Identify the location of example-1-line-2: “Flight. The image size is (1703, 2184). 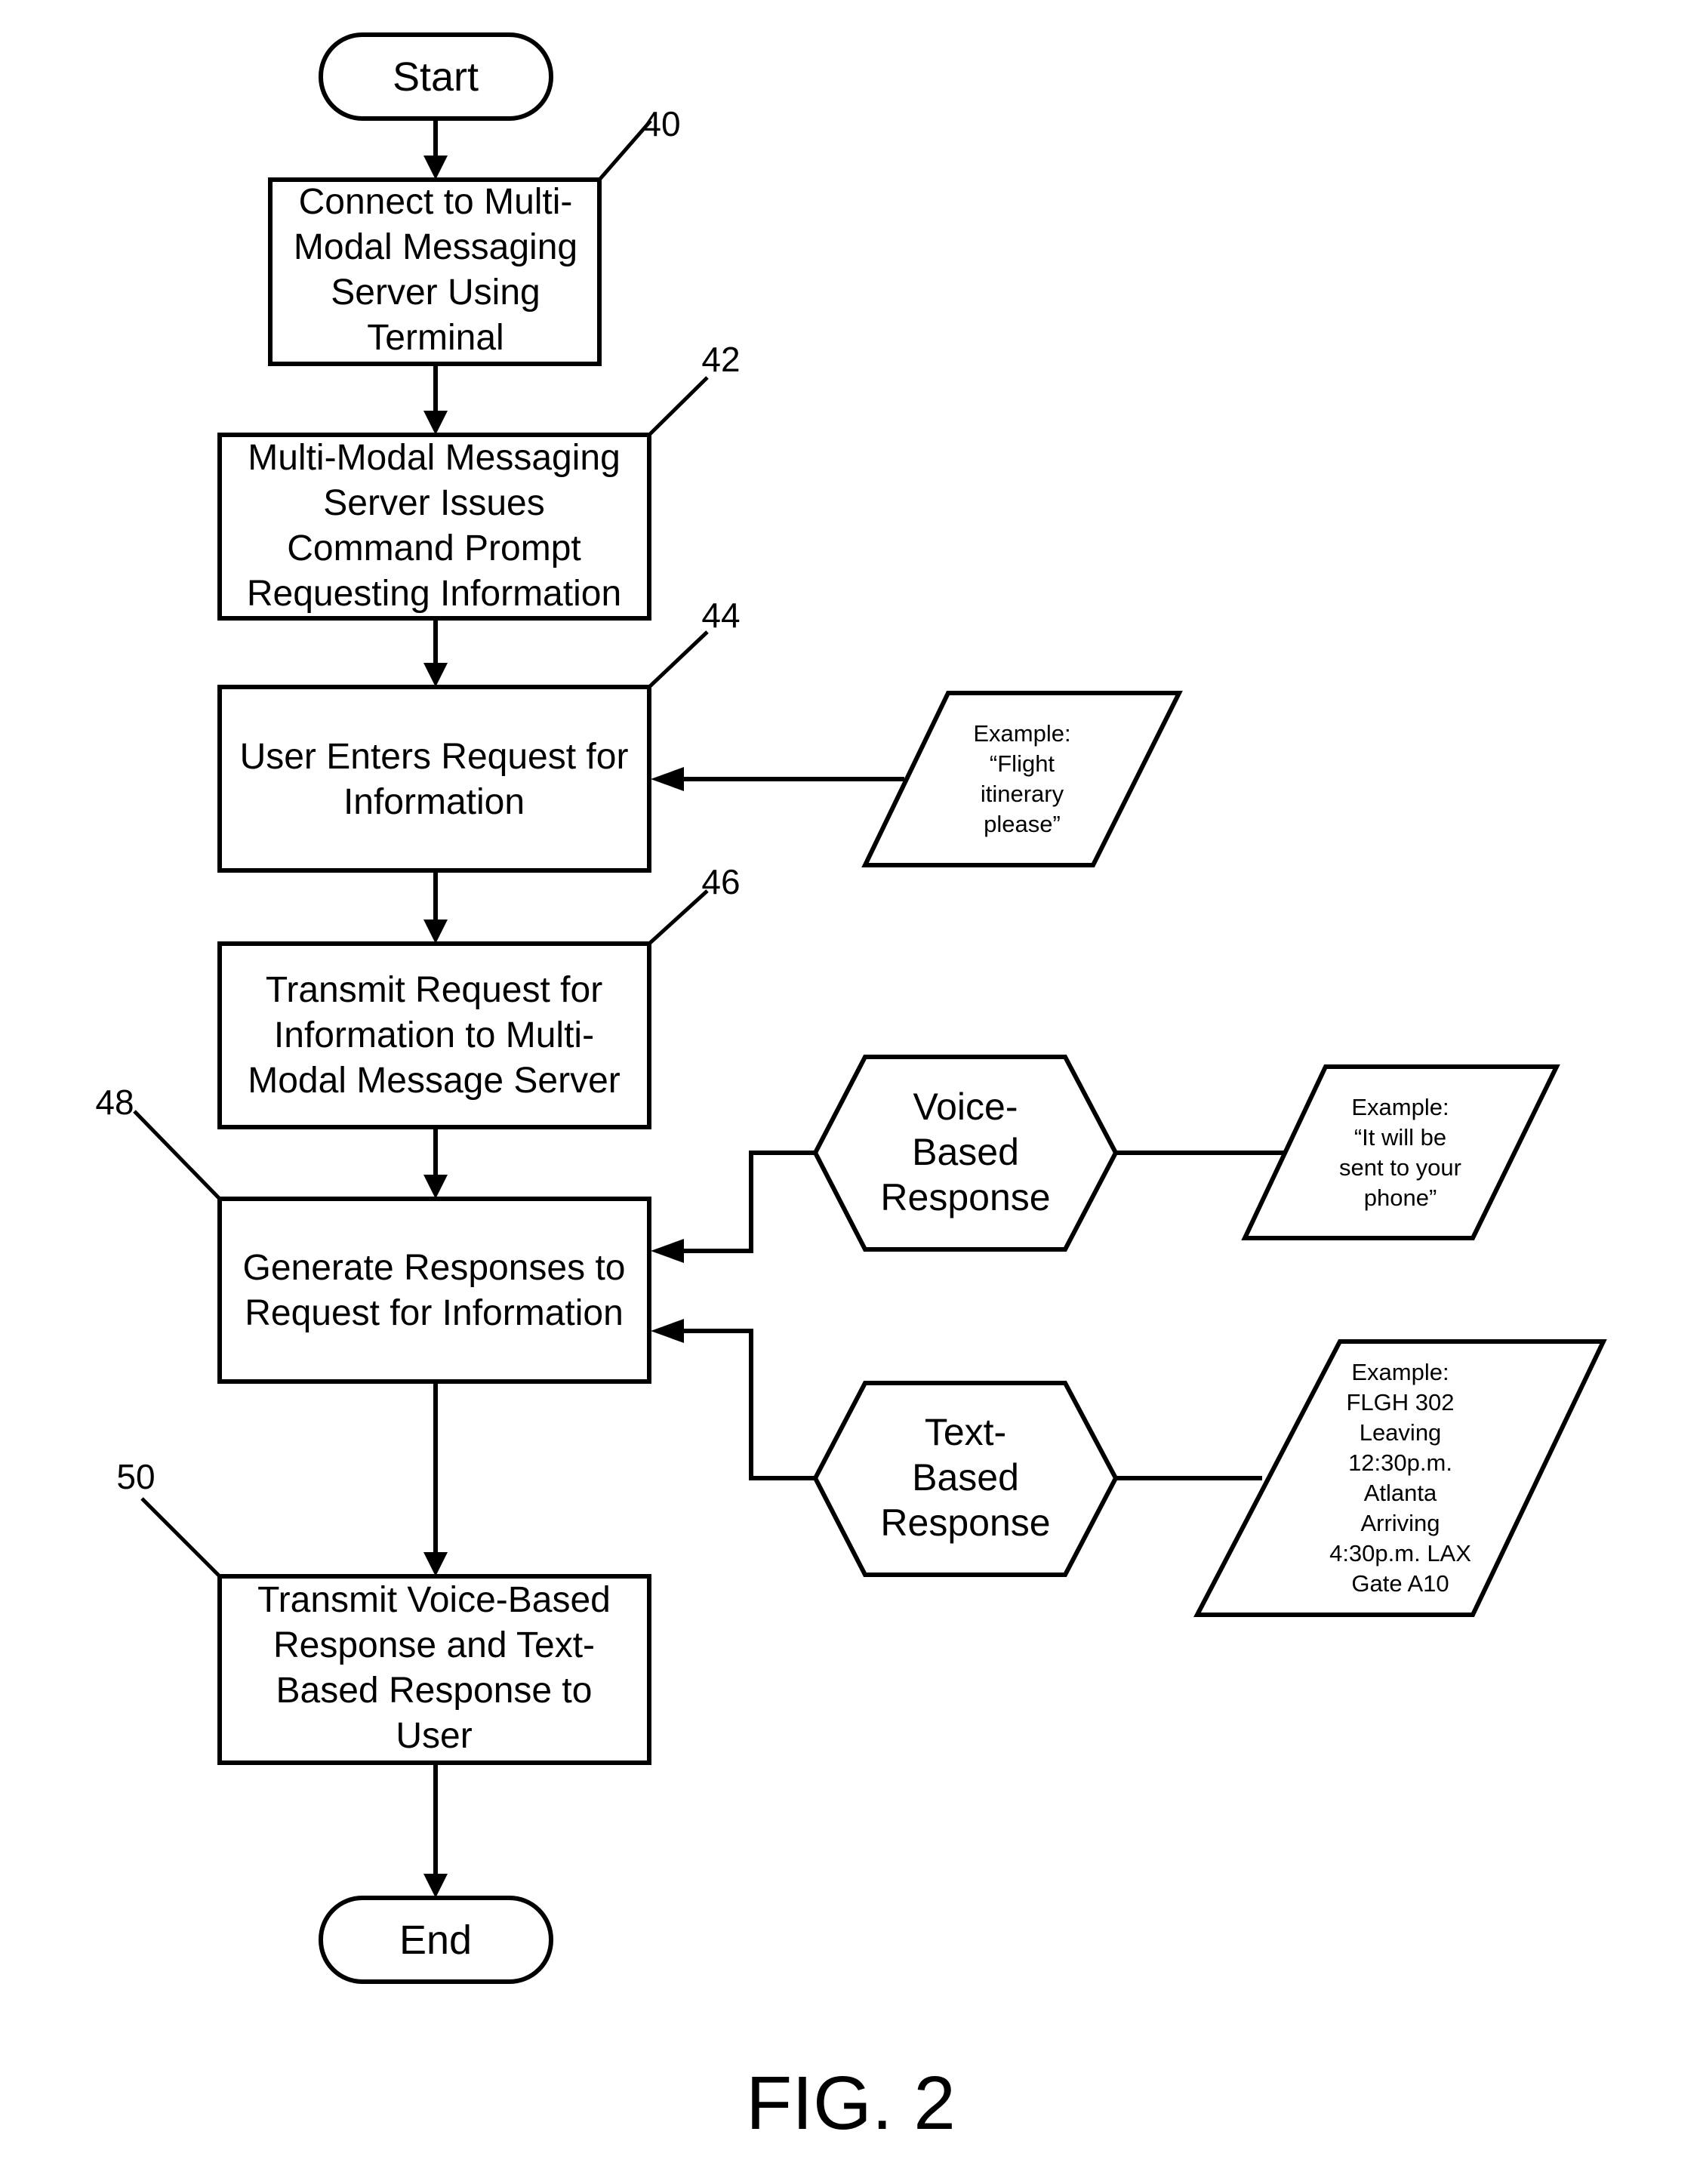
(1022, 764).